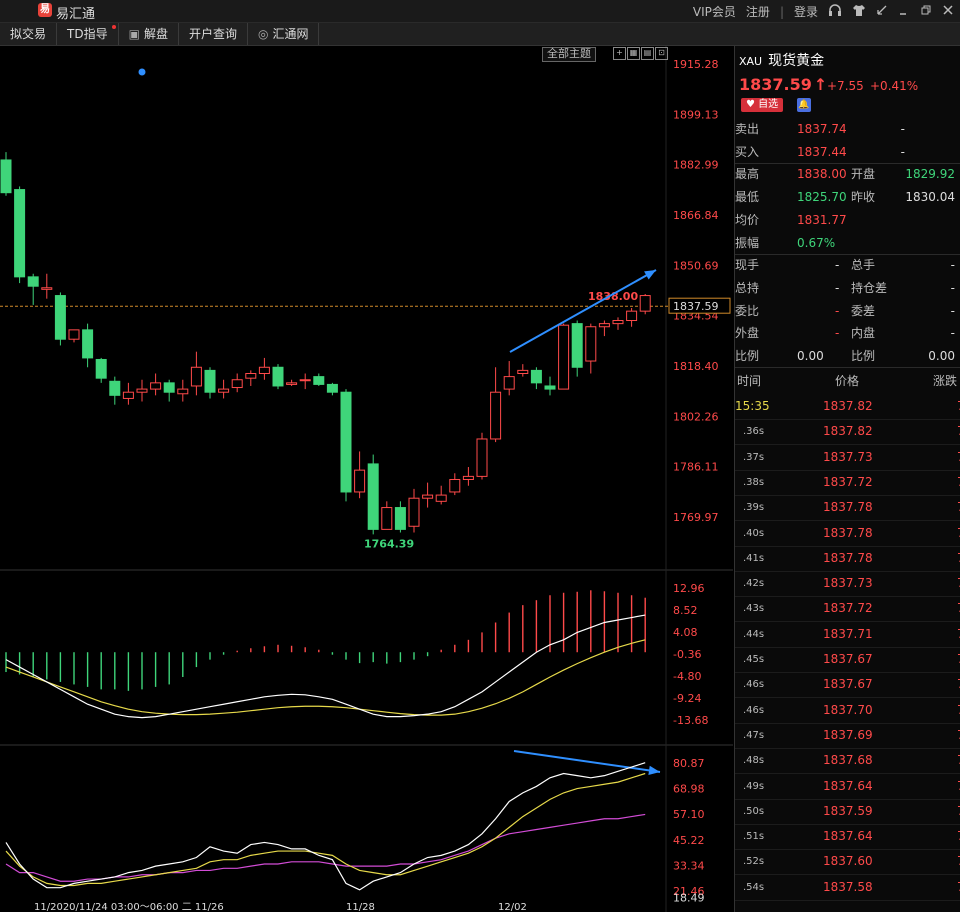 The height and width of the screenshot is (912, 960). What do you see at coordinates (848, 583) in the screenshot?
I see `tick-price: 1837.73` at bounding box center [848, 583].